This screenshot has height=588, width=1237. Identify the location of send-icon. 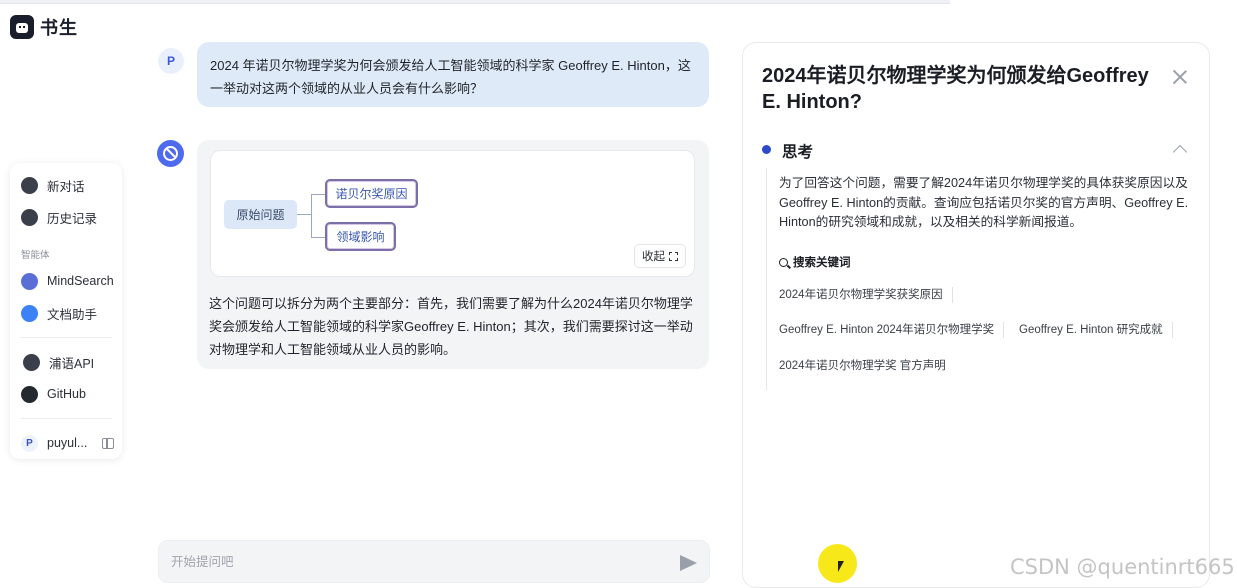
(688, 563).